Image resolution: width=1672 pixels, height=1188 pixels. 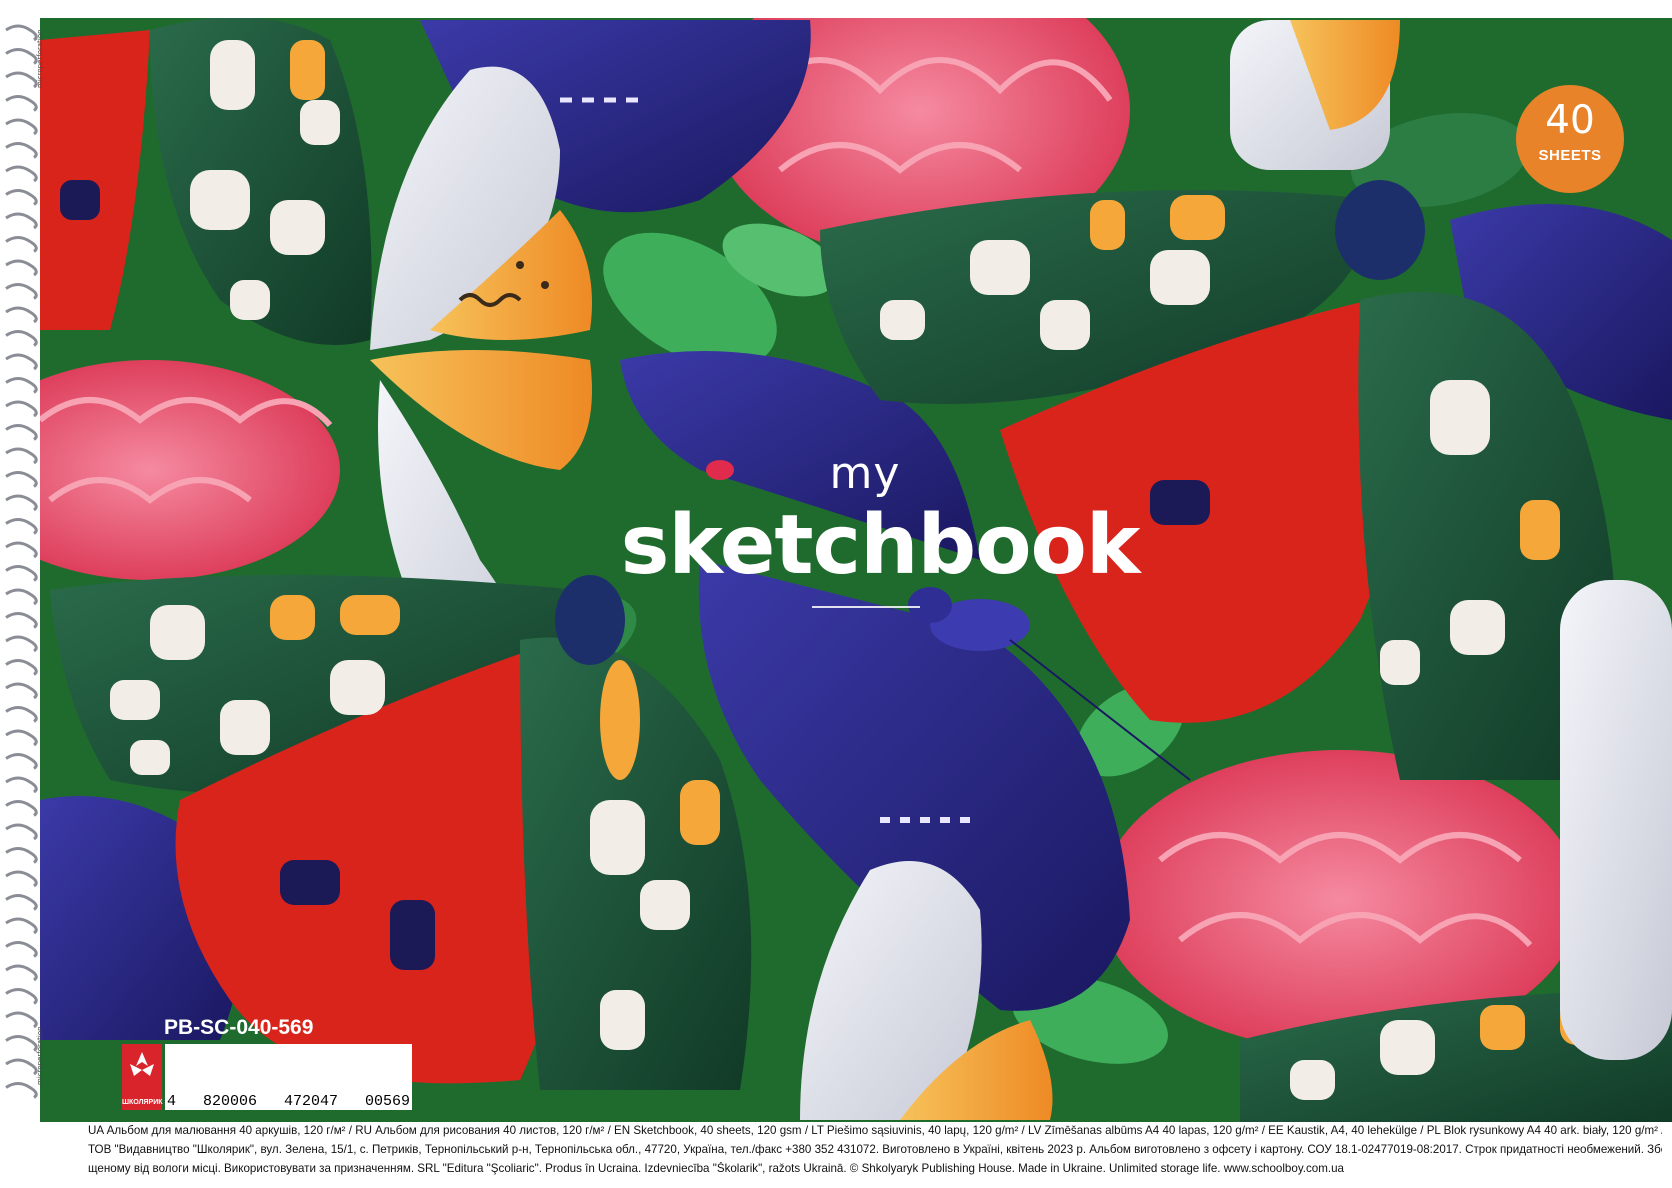 What do you see at coordinates (865, 473) in the screenshot?
I see `title-my: my` at bounding box center [865, 473].